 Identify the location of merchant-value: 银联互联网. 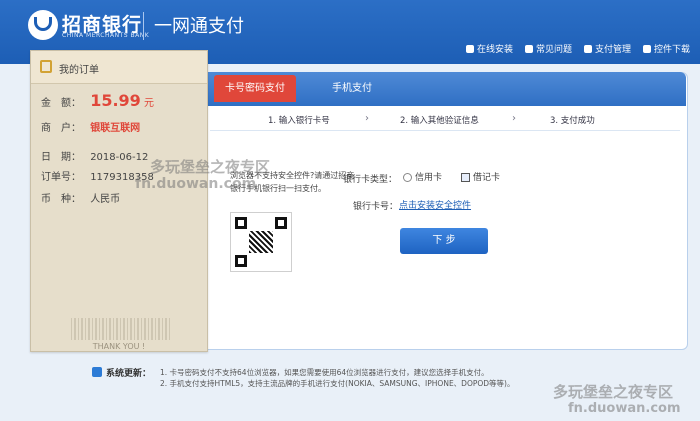
(115, 128).